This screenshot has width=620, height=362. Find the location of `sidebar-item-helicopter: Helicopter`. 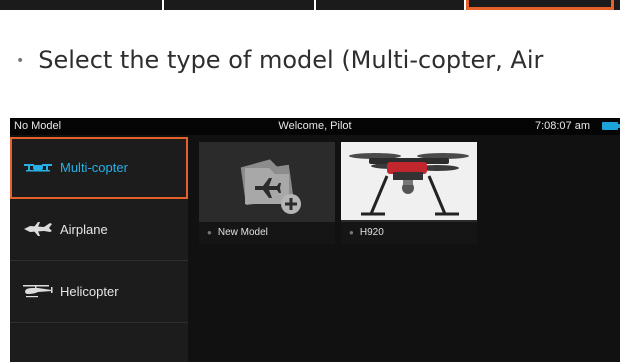

sidebar-item-helicopter: Helicopter is located at coordinates (99, 292).